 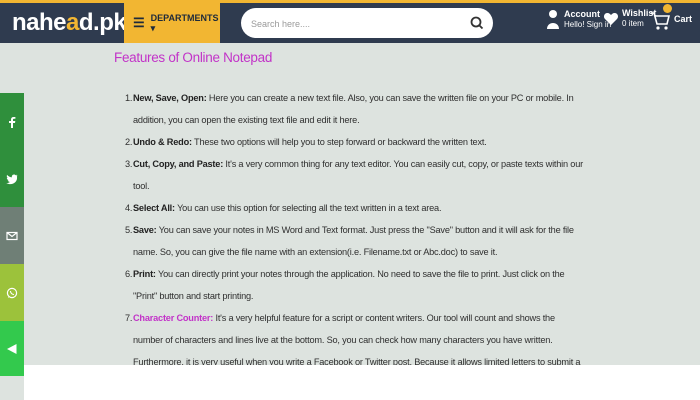 I want to click on list-item-number: 6., so click(x=129, y=274).